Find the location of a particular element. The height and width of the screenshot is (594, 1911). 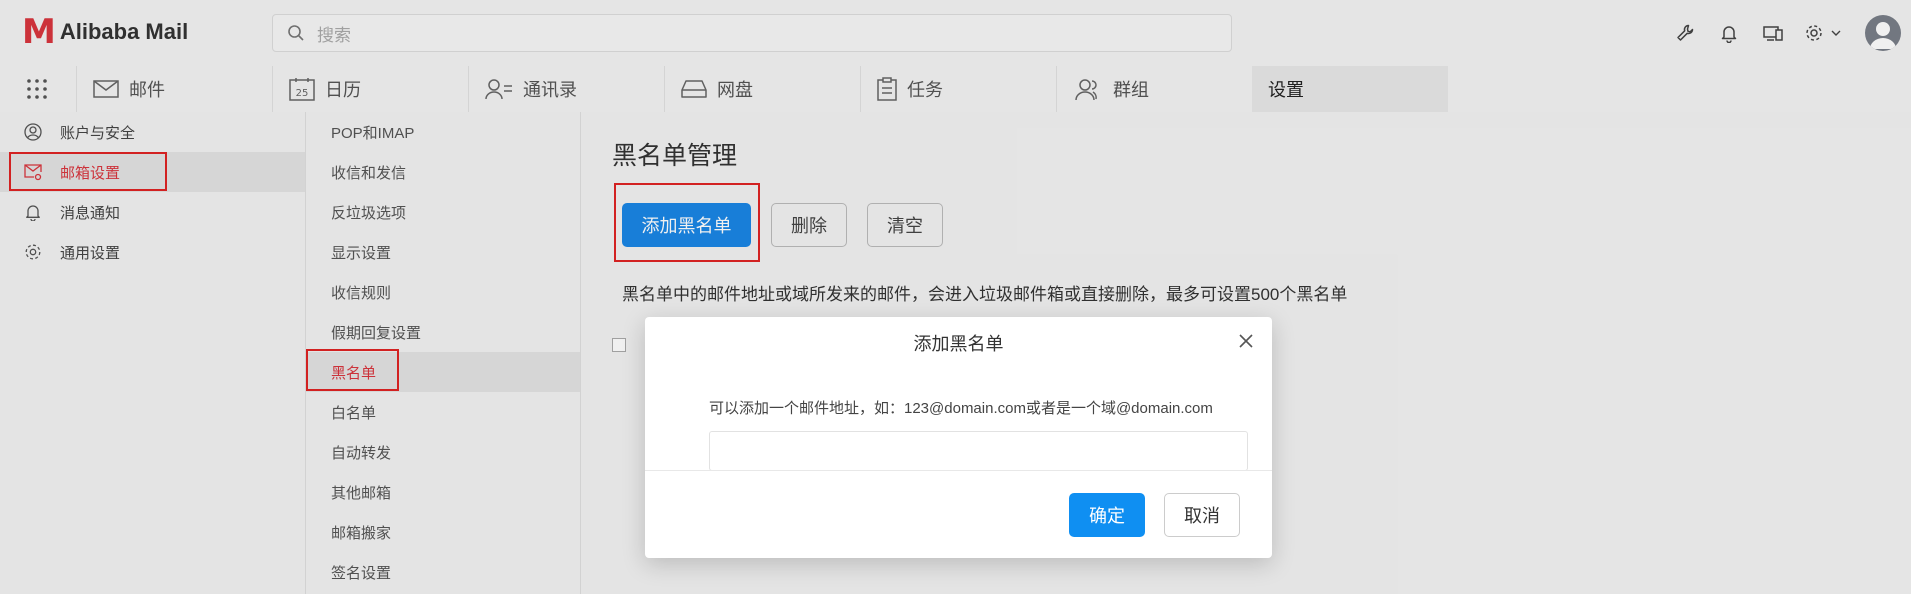

blacklist-address-input is located at coordinates (978, 451).